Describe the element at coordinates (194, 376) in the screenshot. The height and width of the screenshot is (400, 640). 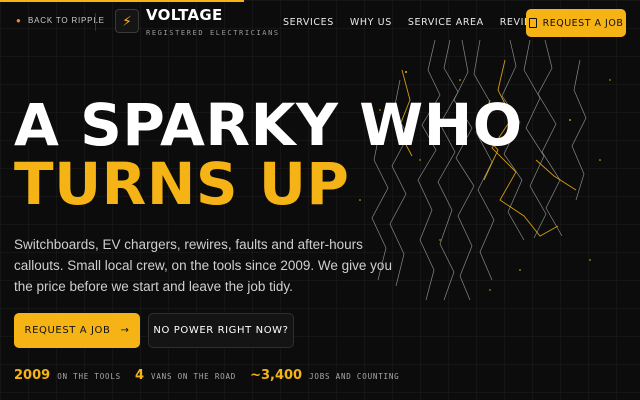
I see `stat-label: VANS ON THE ROAD` at that location.